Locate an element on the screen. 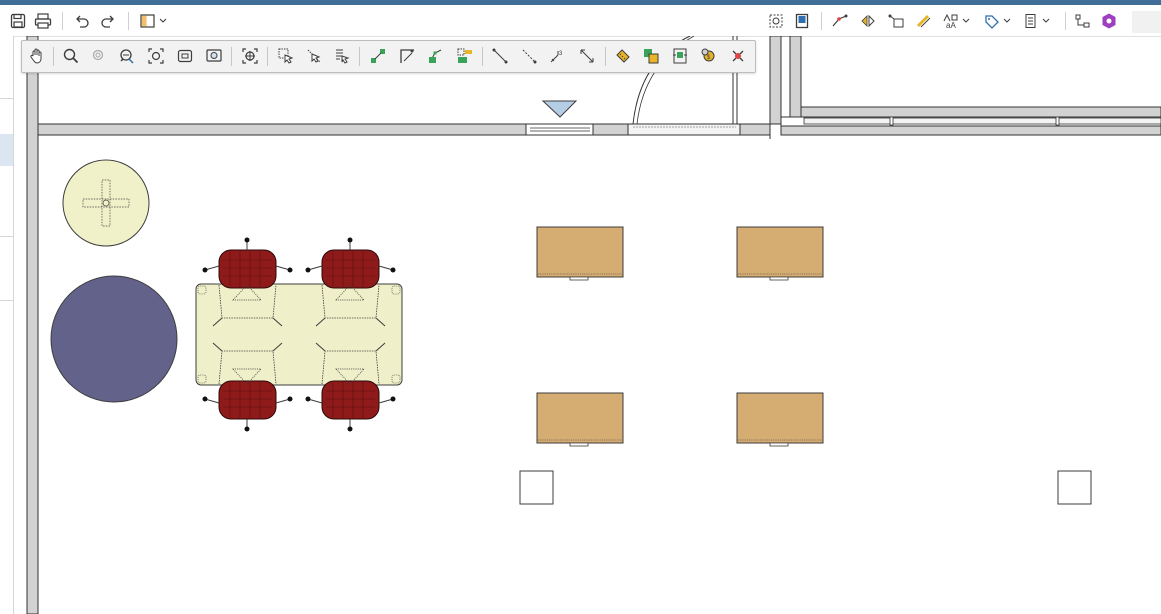 The width and height of the screenshot is (1161, 614). select-properties-icon is located at coordinates (342, 56).